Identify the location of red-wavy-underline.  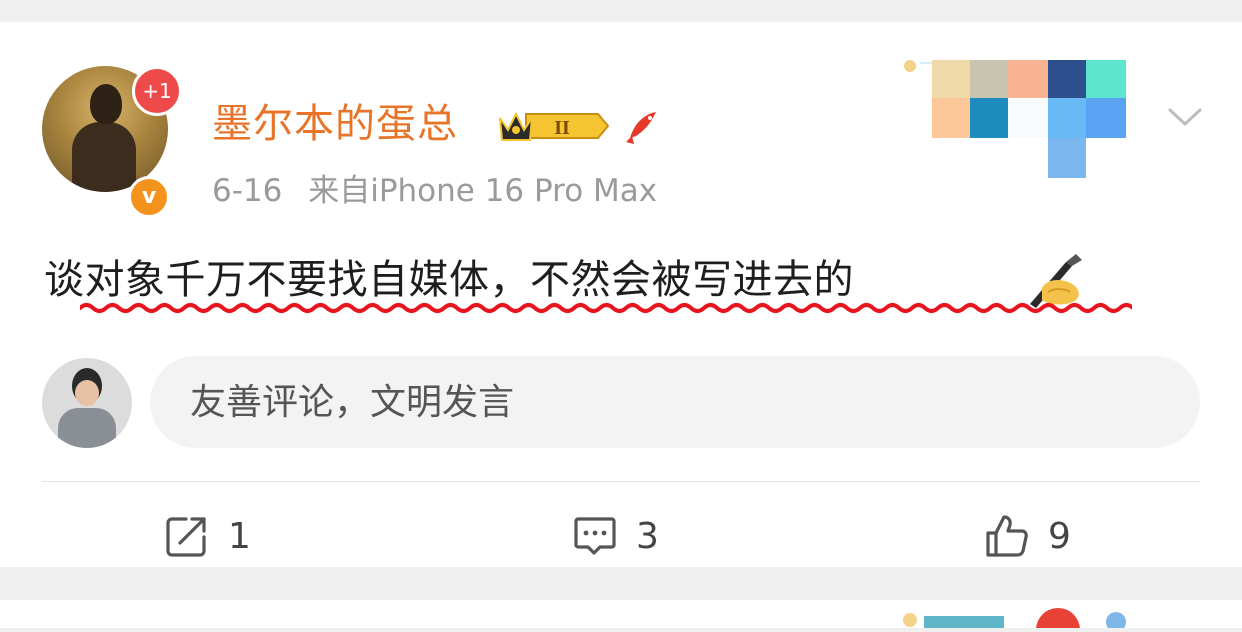
(606, 308).